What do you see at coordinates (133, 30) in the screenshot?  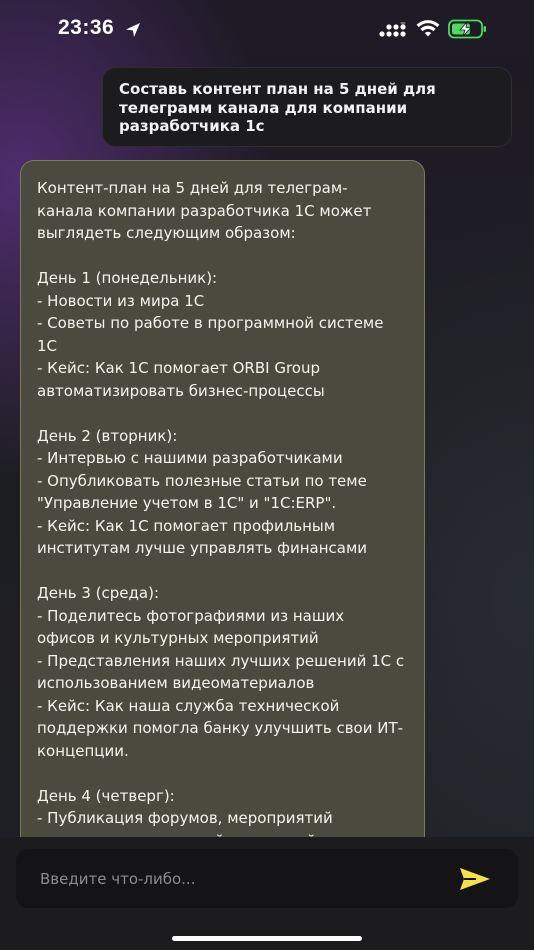 I see `location-arrow-icon` at bounding box center [133, 30].